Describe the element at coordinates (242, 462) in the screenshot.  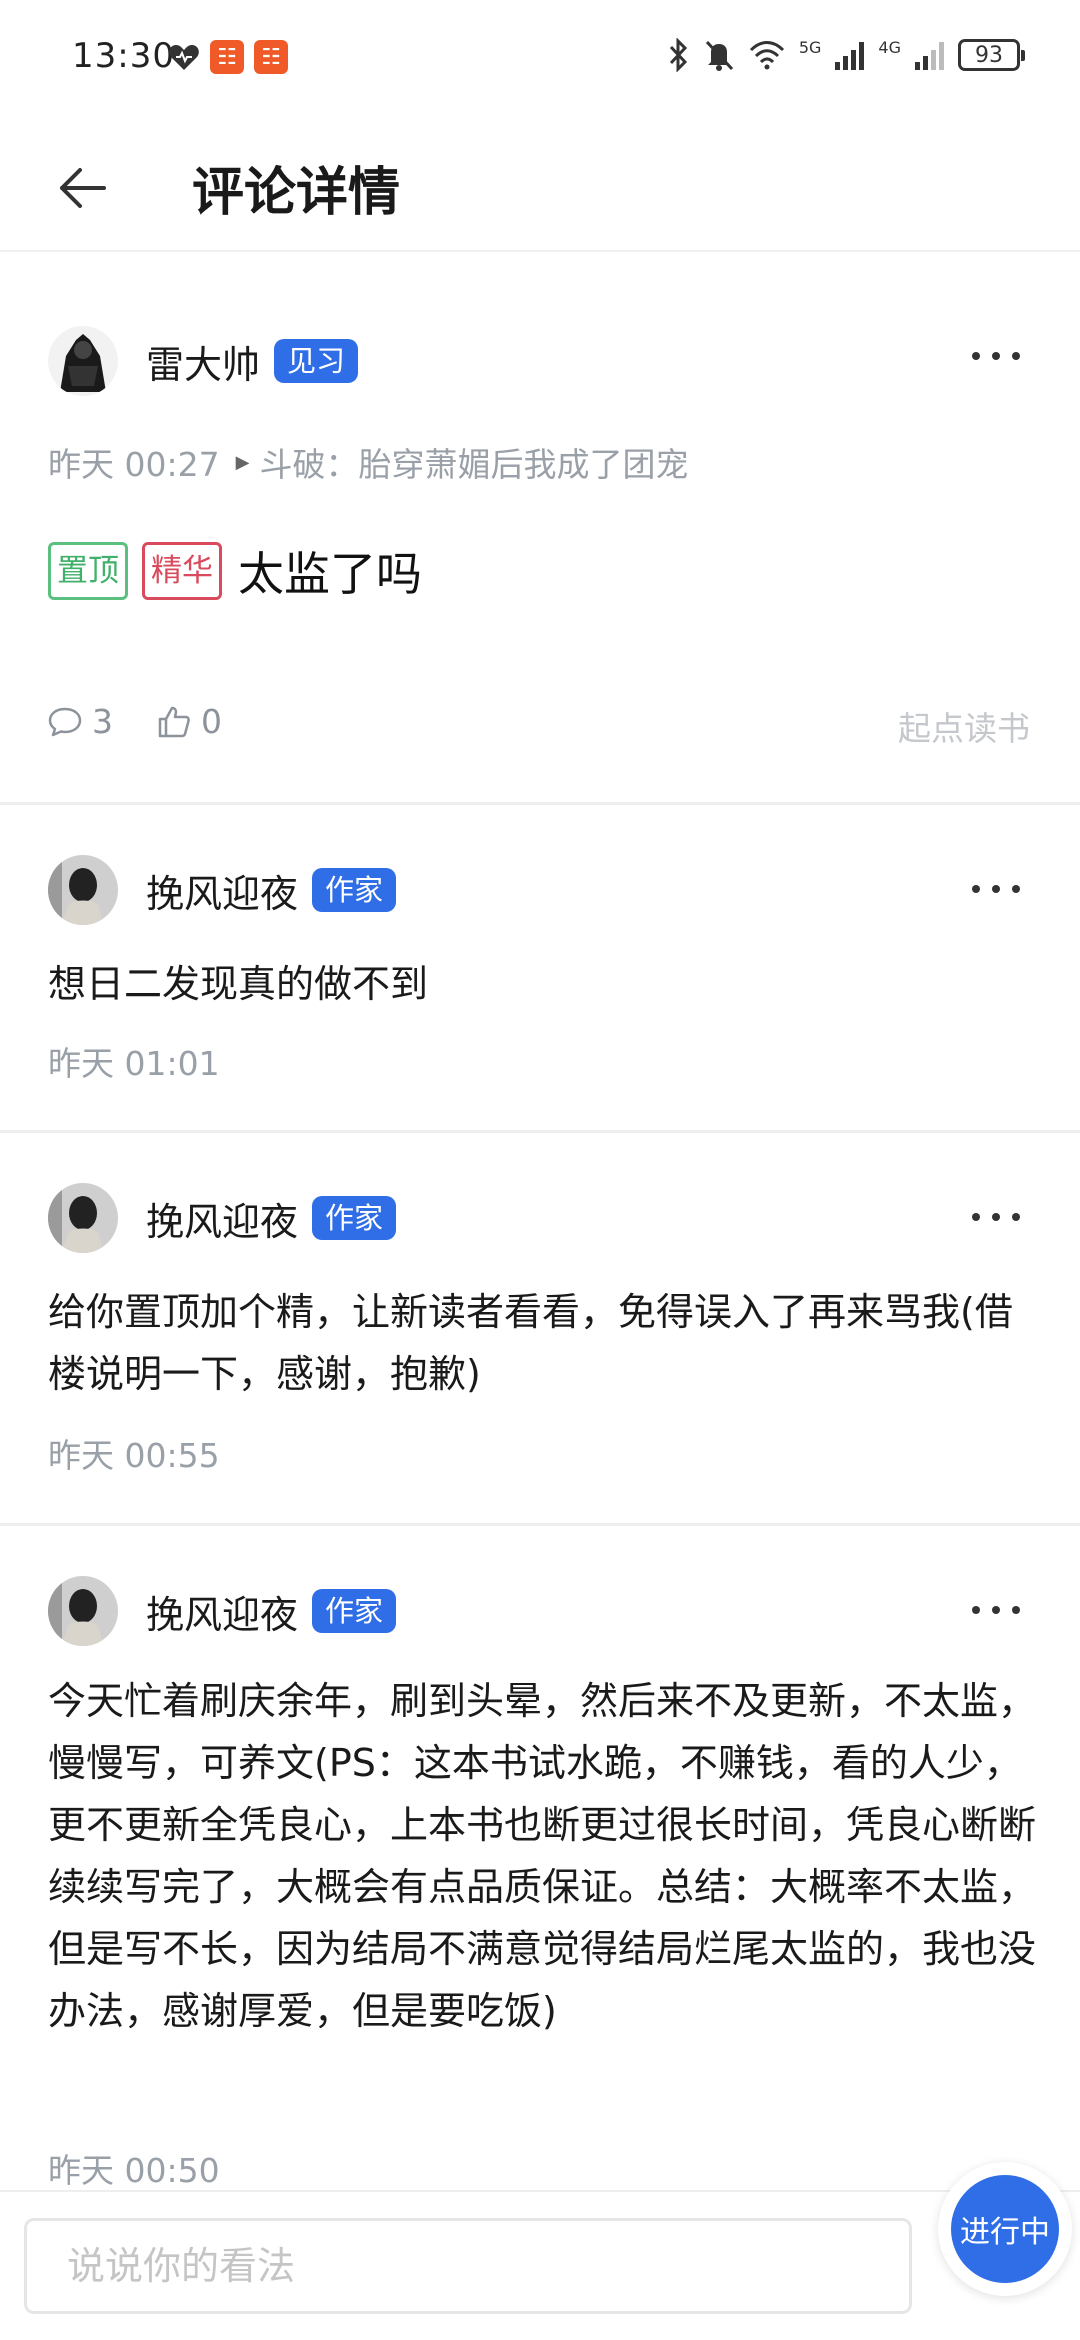
I see `triangle-icon: ▶` at that location.